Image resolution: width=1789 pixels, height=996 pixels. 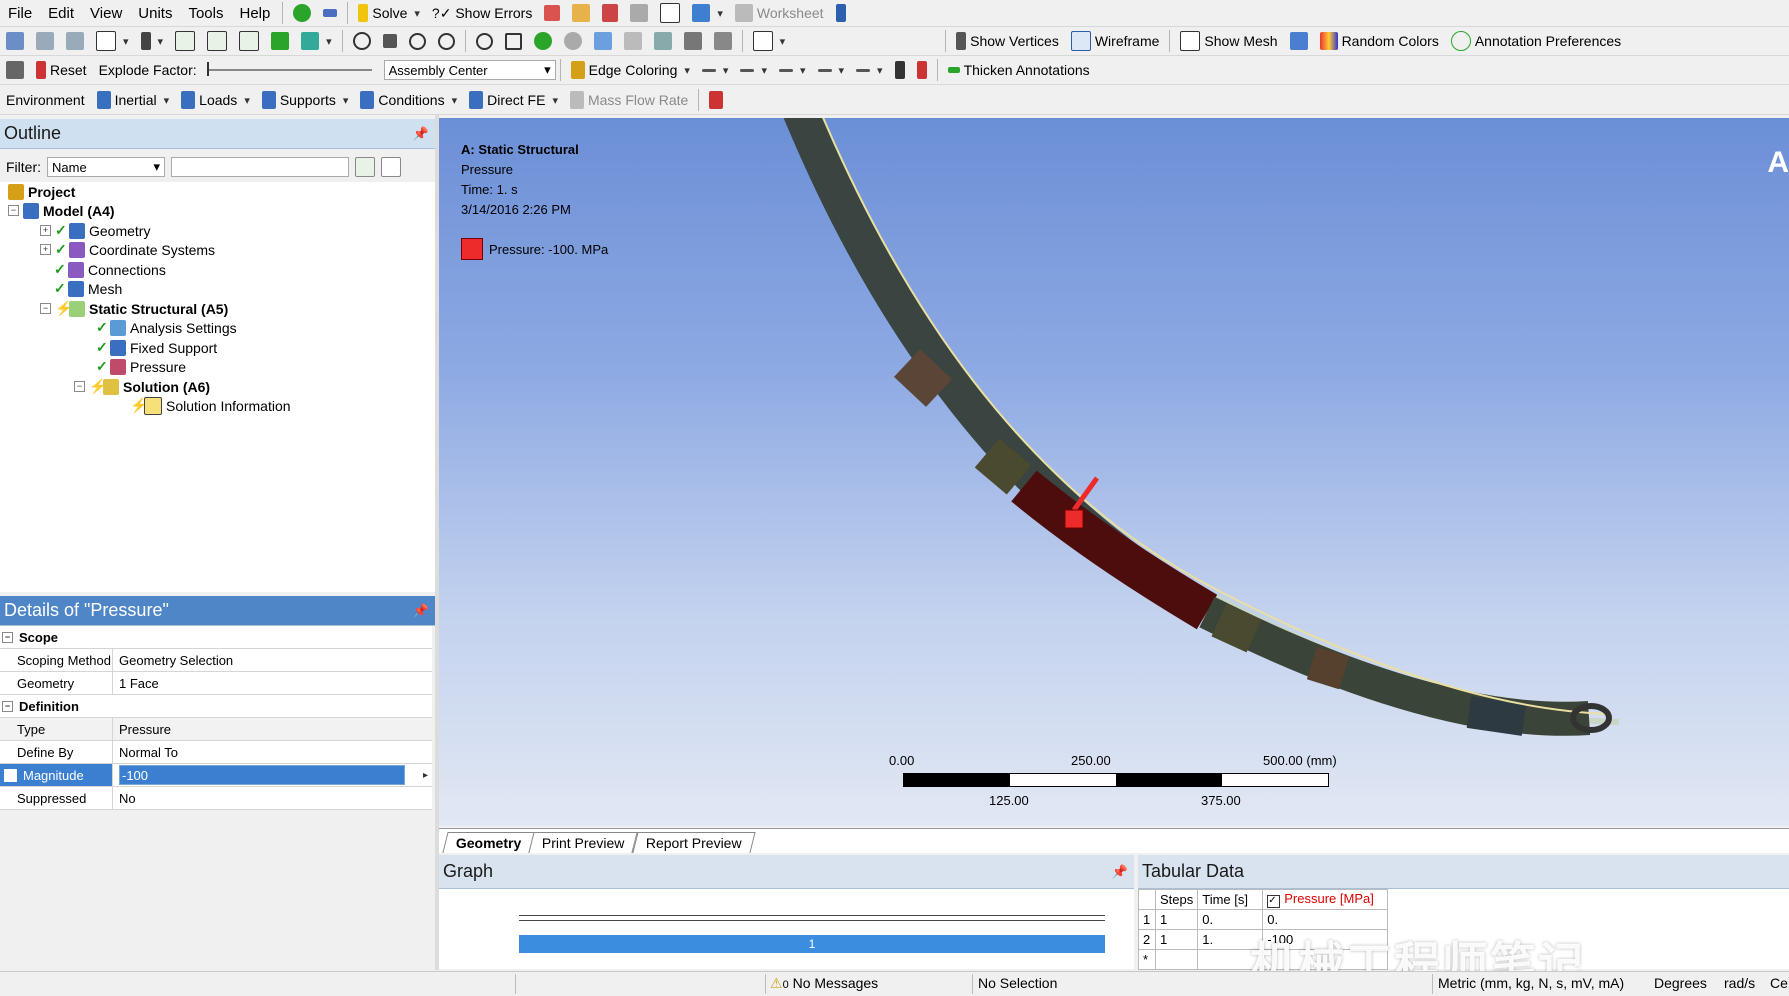 What do you see at coordinates (249, 41) in the screenshot?
I see `face-select-button` at bounding box center [249, 41].